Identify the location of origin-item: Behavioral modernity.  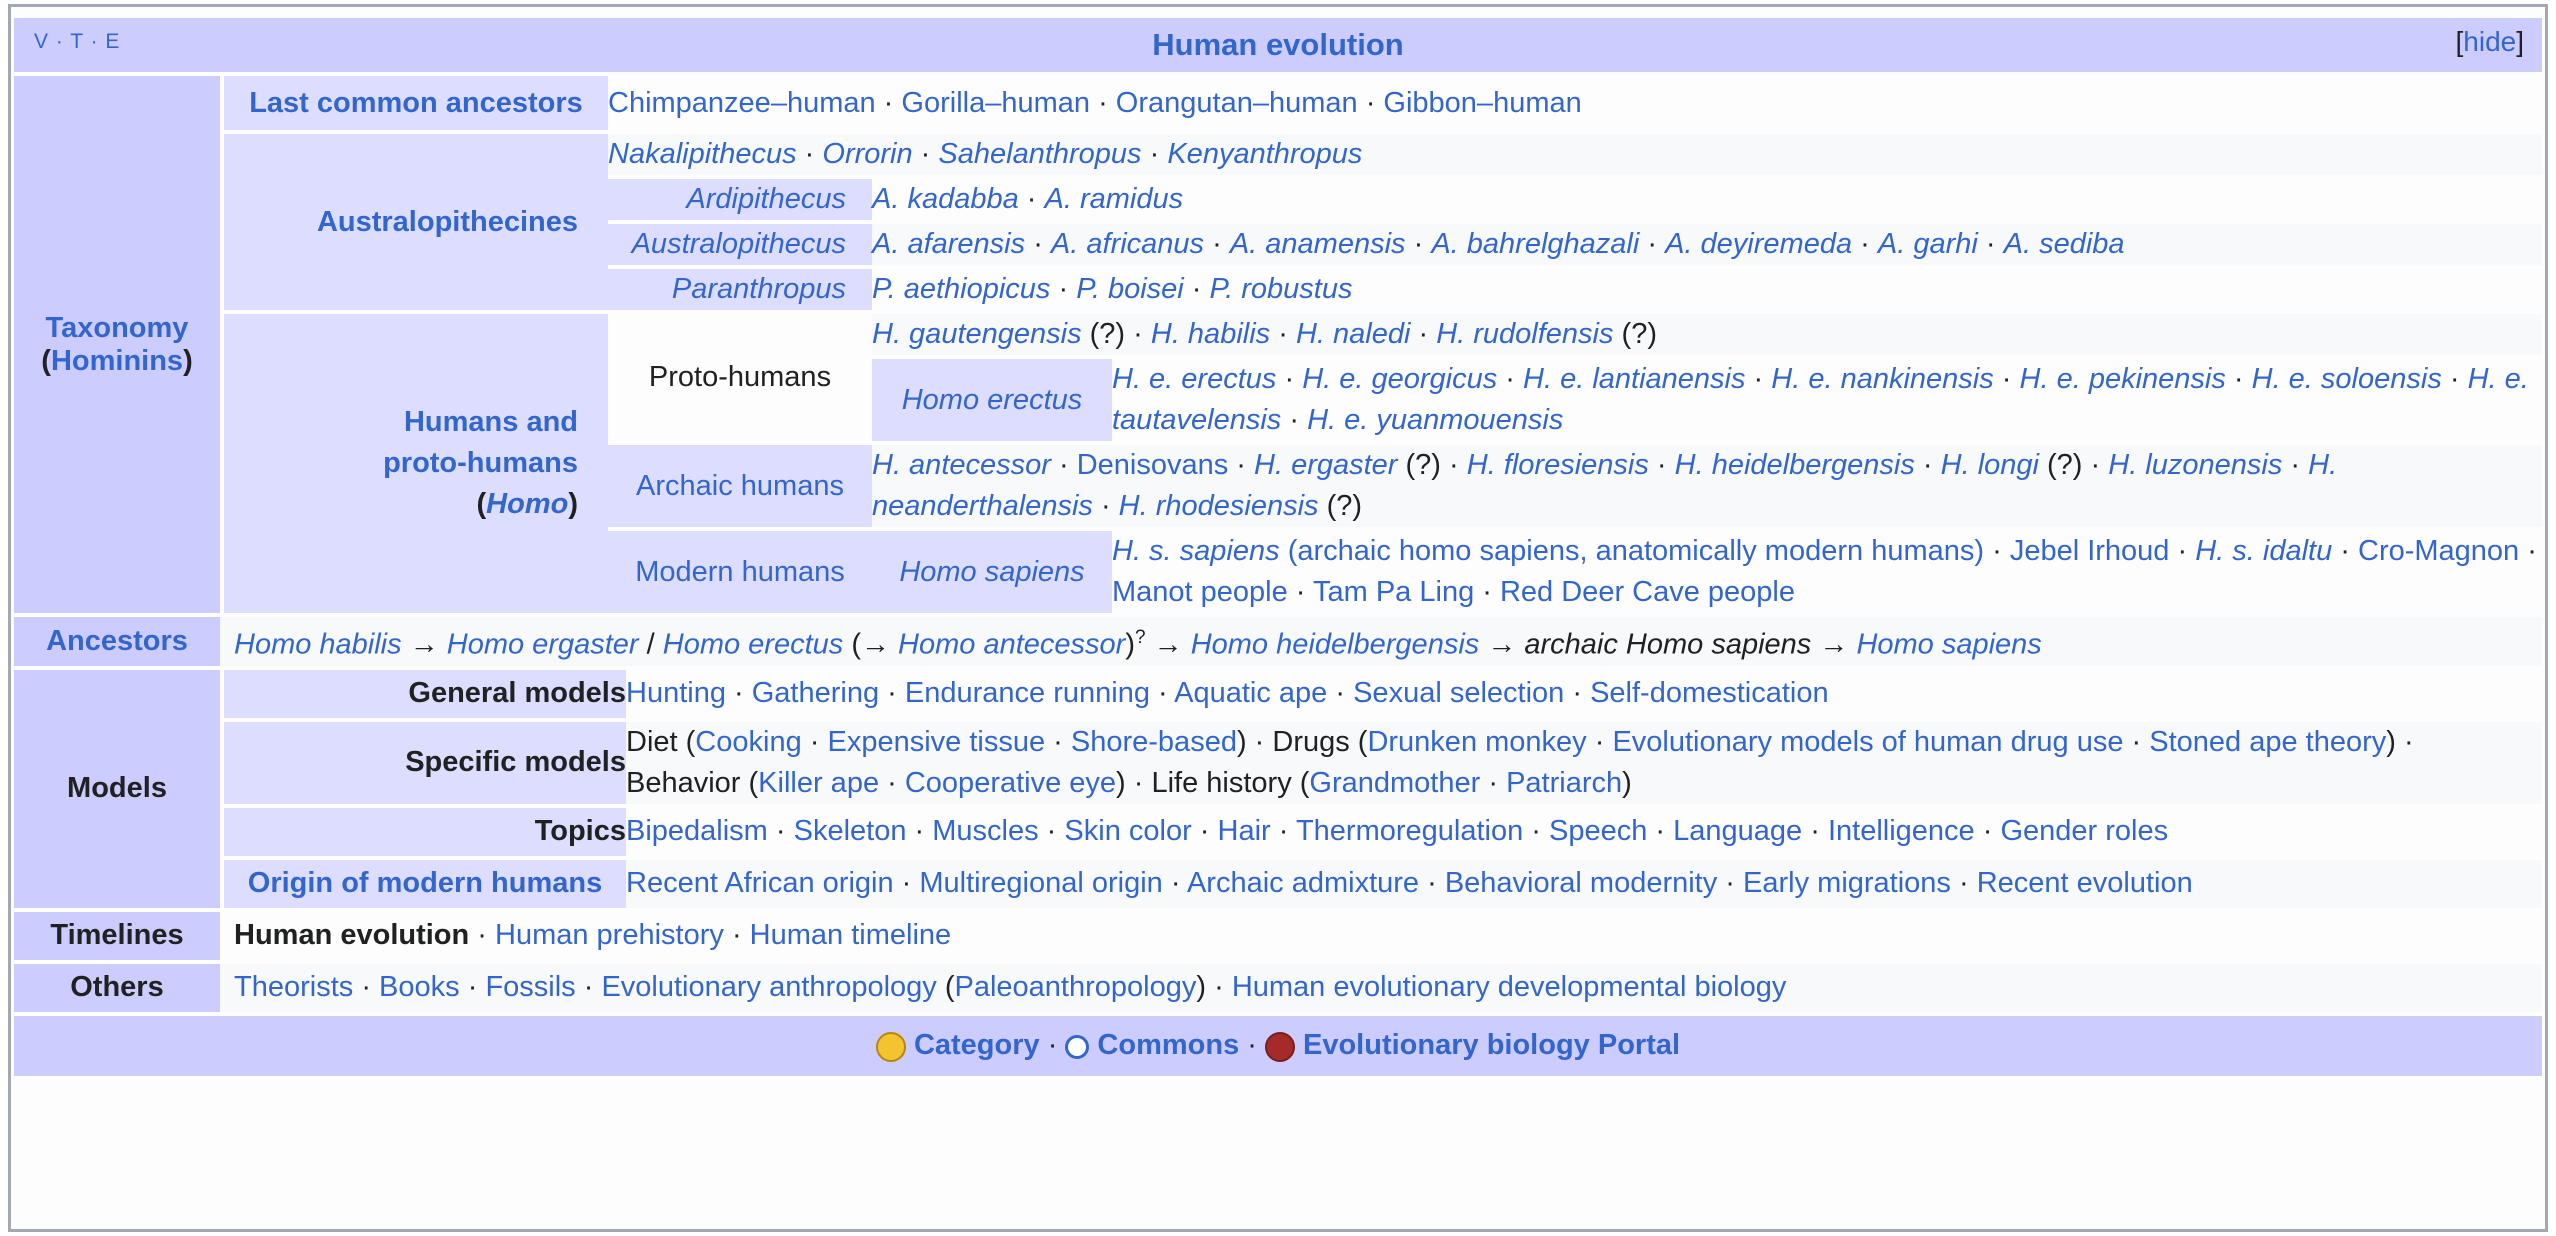
(1581, 883).